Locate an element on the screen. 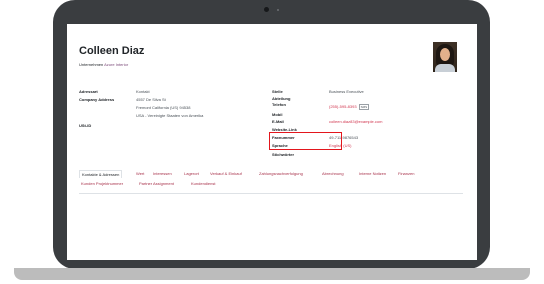 This screenshot has height=284, width=544. telefon-value: (255)-595-8393 SMS is located at coordinates (349, 107).